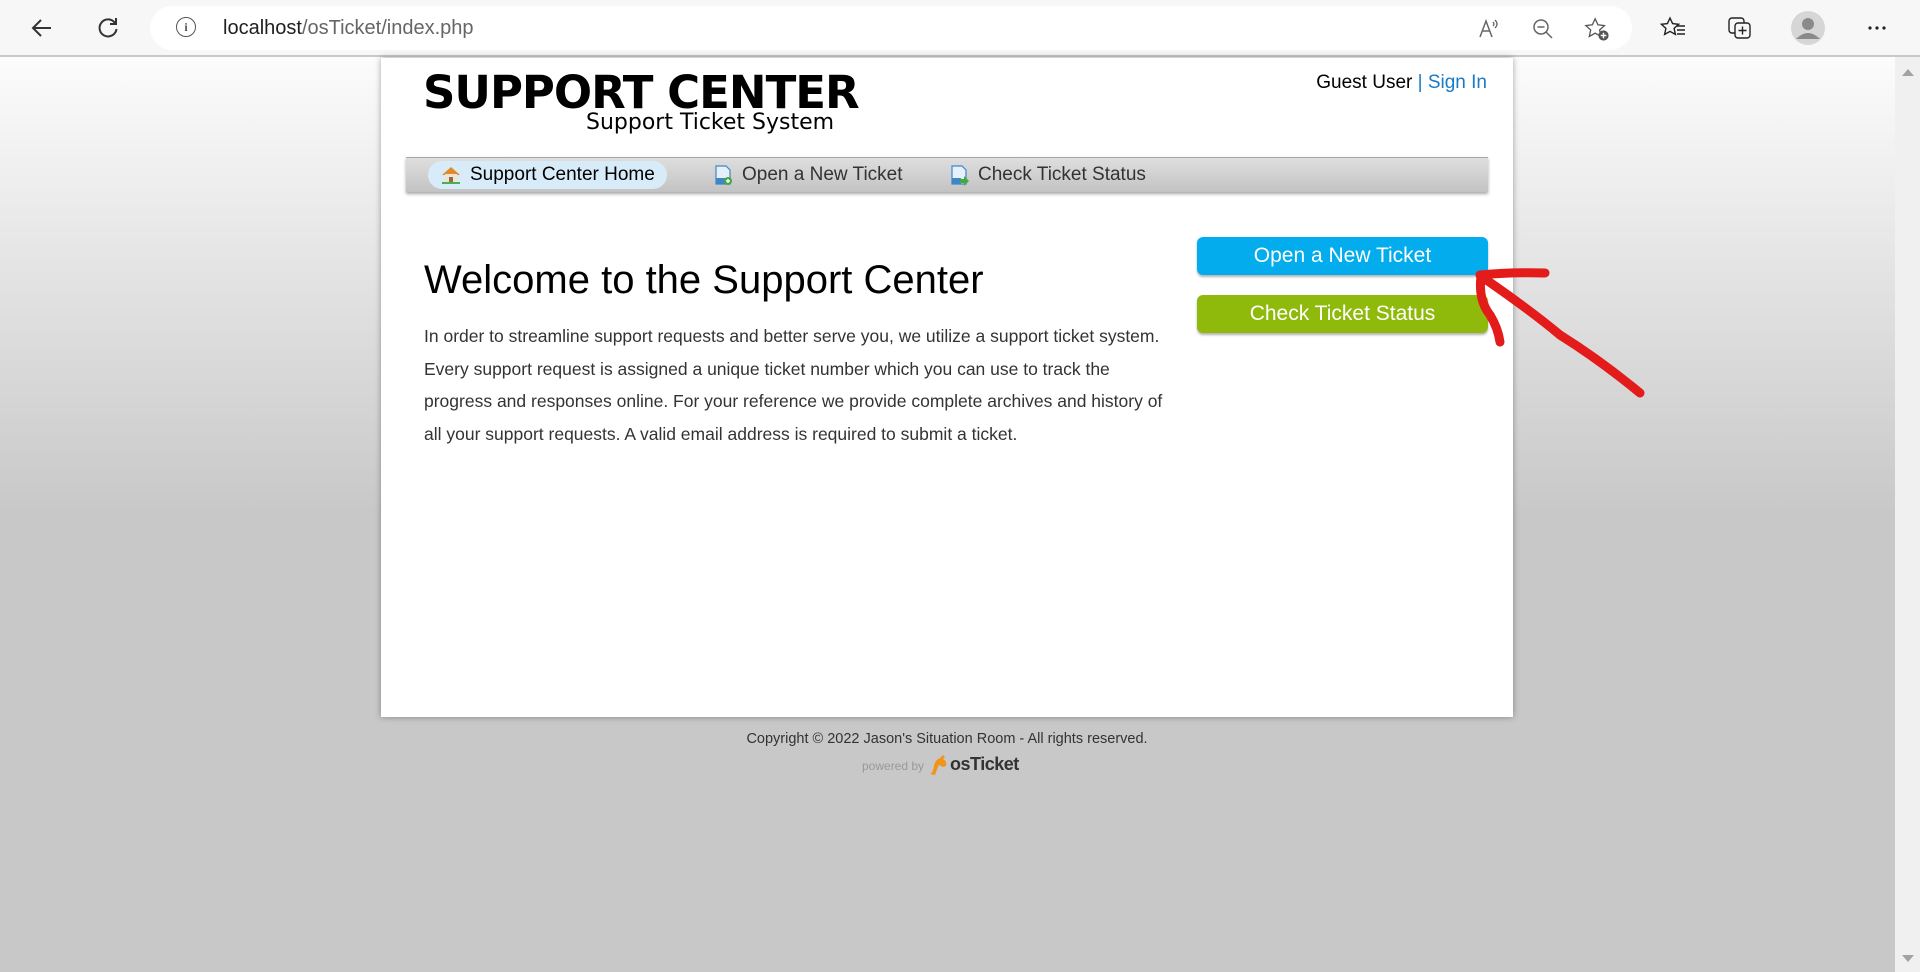 Image resolution: width=1920 pixels, height=972 pixels. I want to click on url-text: localhost/osTicket/index.php, so click(348, 28).